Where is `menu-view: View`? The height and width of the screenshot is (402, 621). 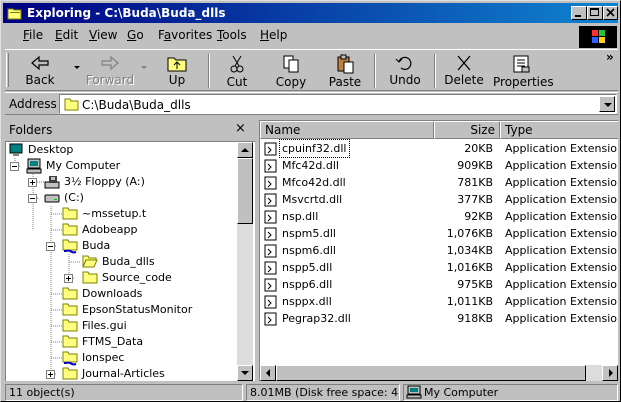 menu-view: View is located at coordinates (103, 35).